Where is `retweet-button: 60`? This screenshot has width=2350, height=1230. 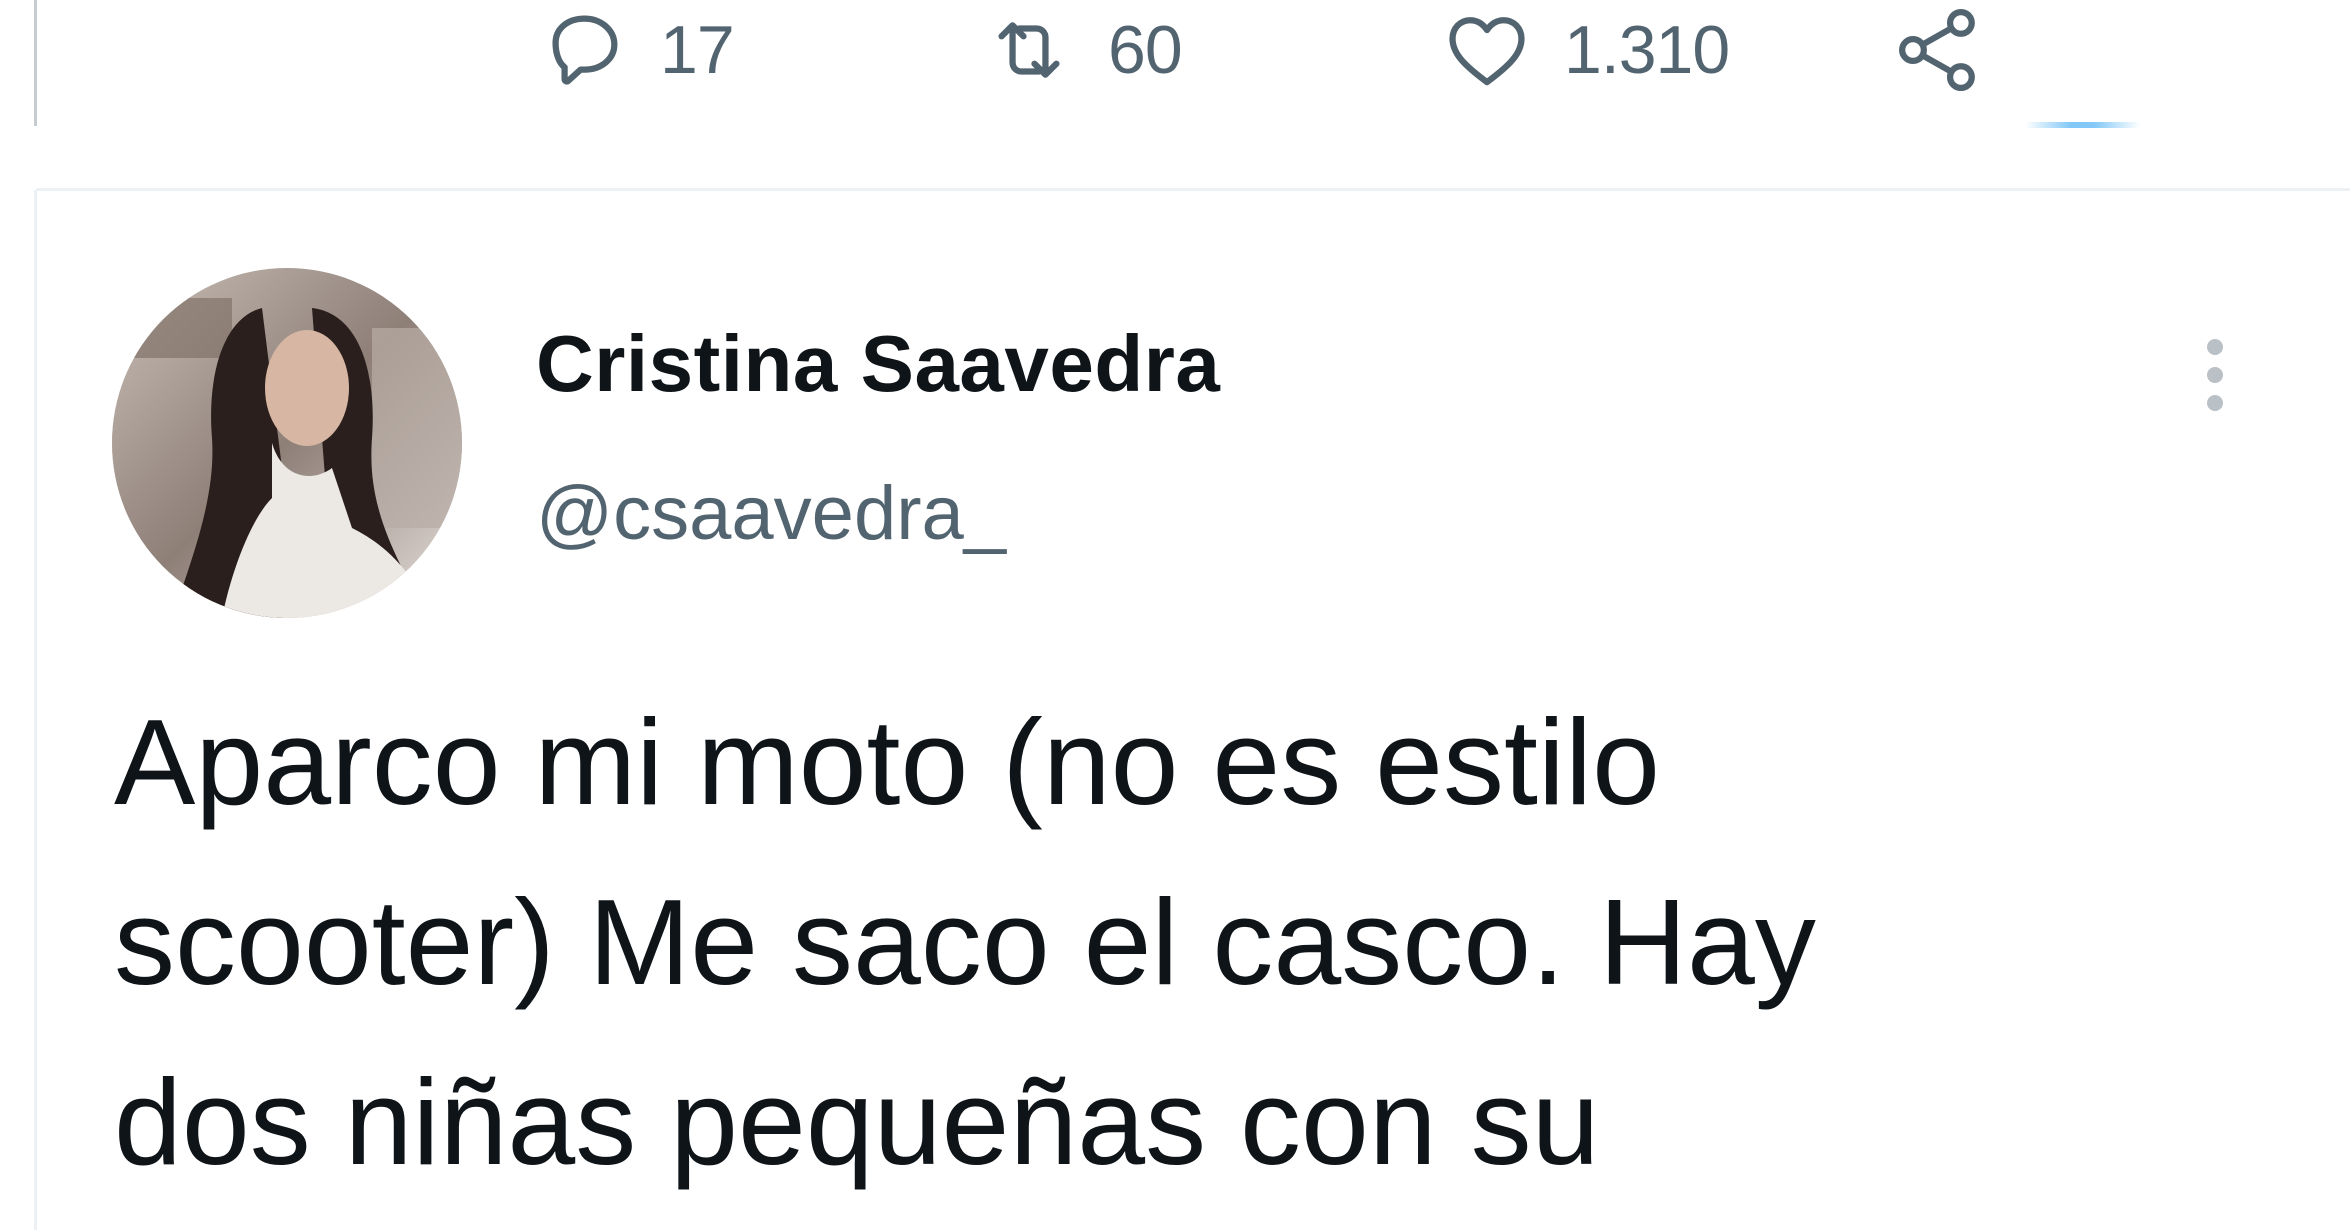
retweet-button: 60 is located at coordinates (1081, 50).